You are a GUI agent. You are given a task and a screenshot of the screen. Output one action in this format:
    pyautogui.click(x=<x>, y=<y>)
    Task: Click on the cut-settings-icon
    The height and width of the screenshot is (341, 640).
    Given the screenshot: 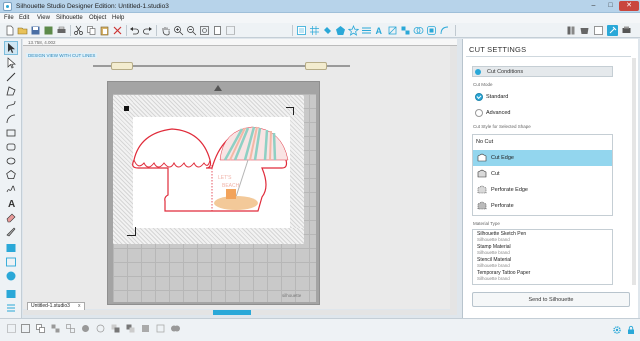 What is the action you would take?
    pyautogui.click(x=612, y=30)
    